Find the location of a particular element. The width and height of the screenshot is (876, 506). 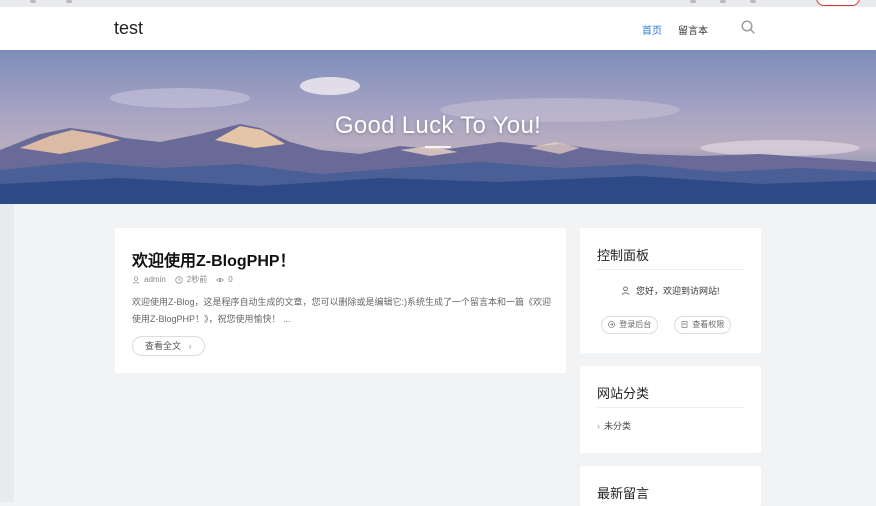

nav-guestbook: 留言本 is located at coordinates (693, 29).